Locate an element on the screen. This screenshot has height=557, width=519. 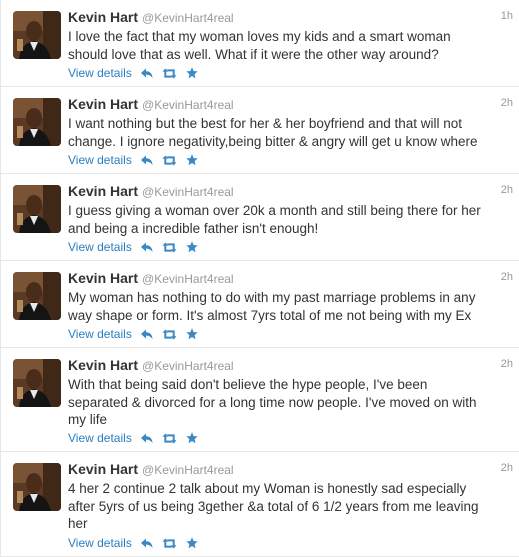
tweet-text-line: her is located at coordinates (78, 523).